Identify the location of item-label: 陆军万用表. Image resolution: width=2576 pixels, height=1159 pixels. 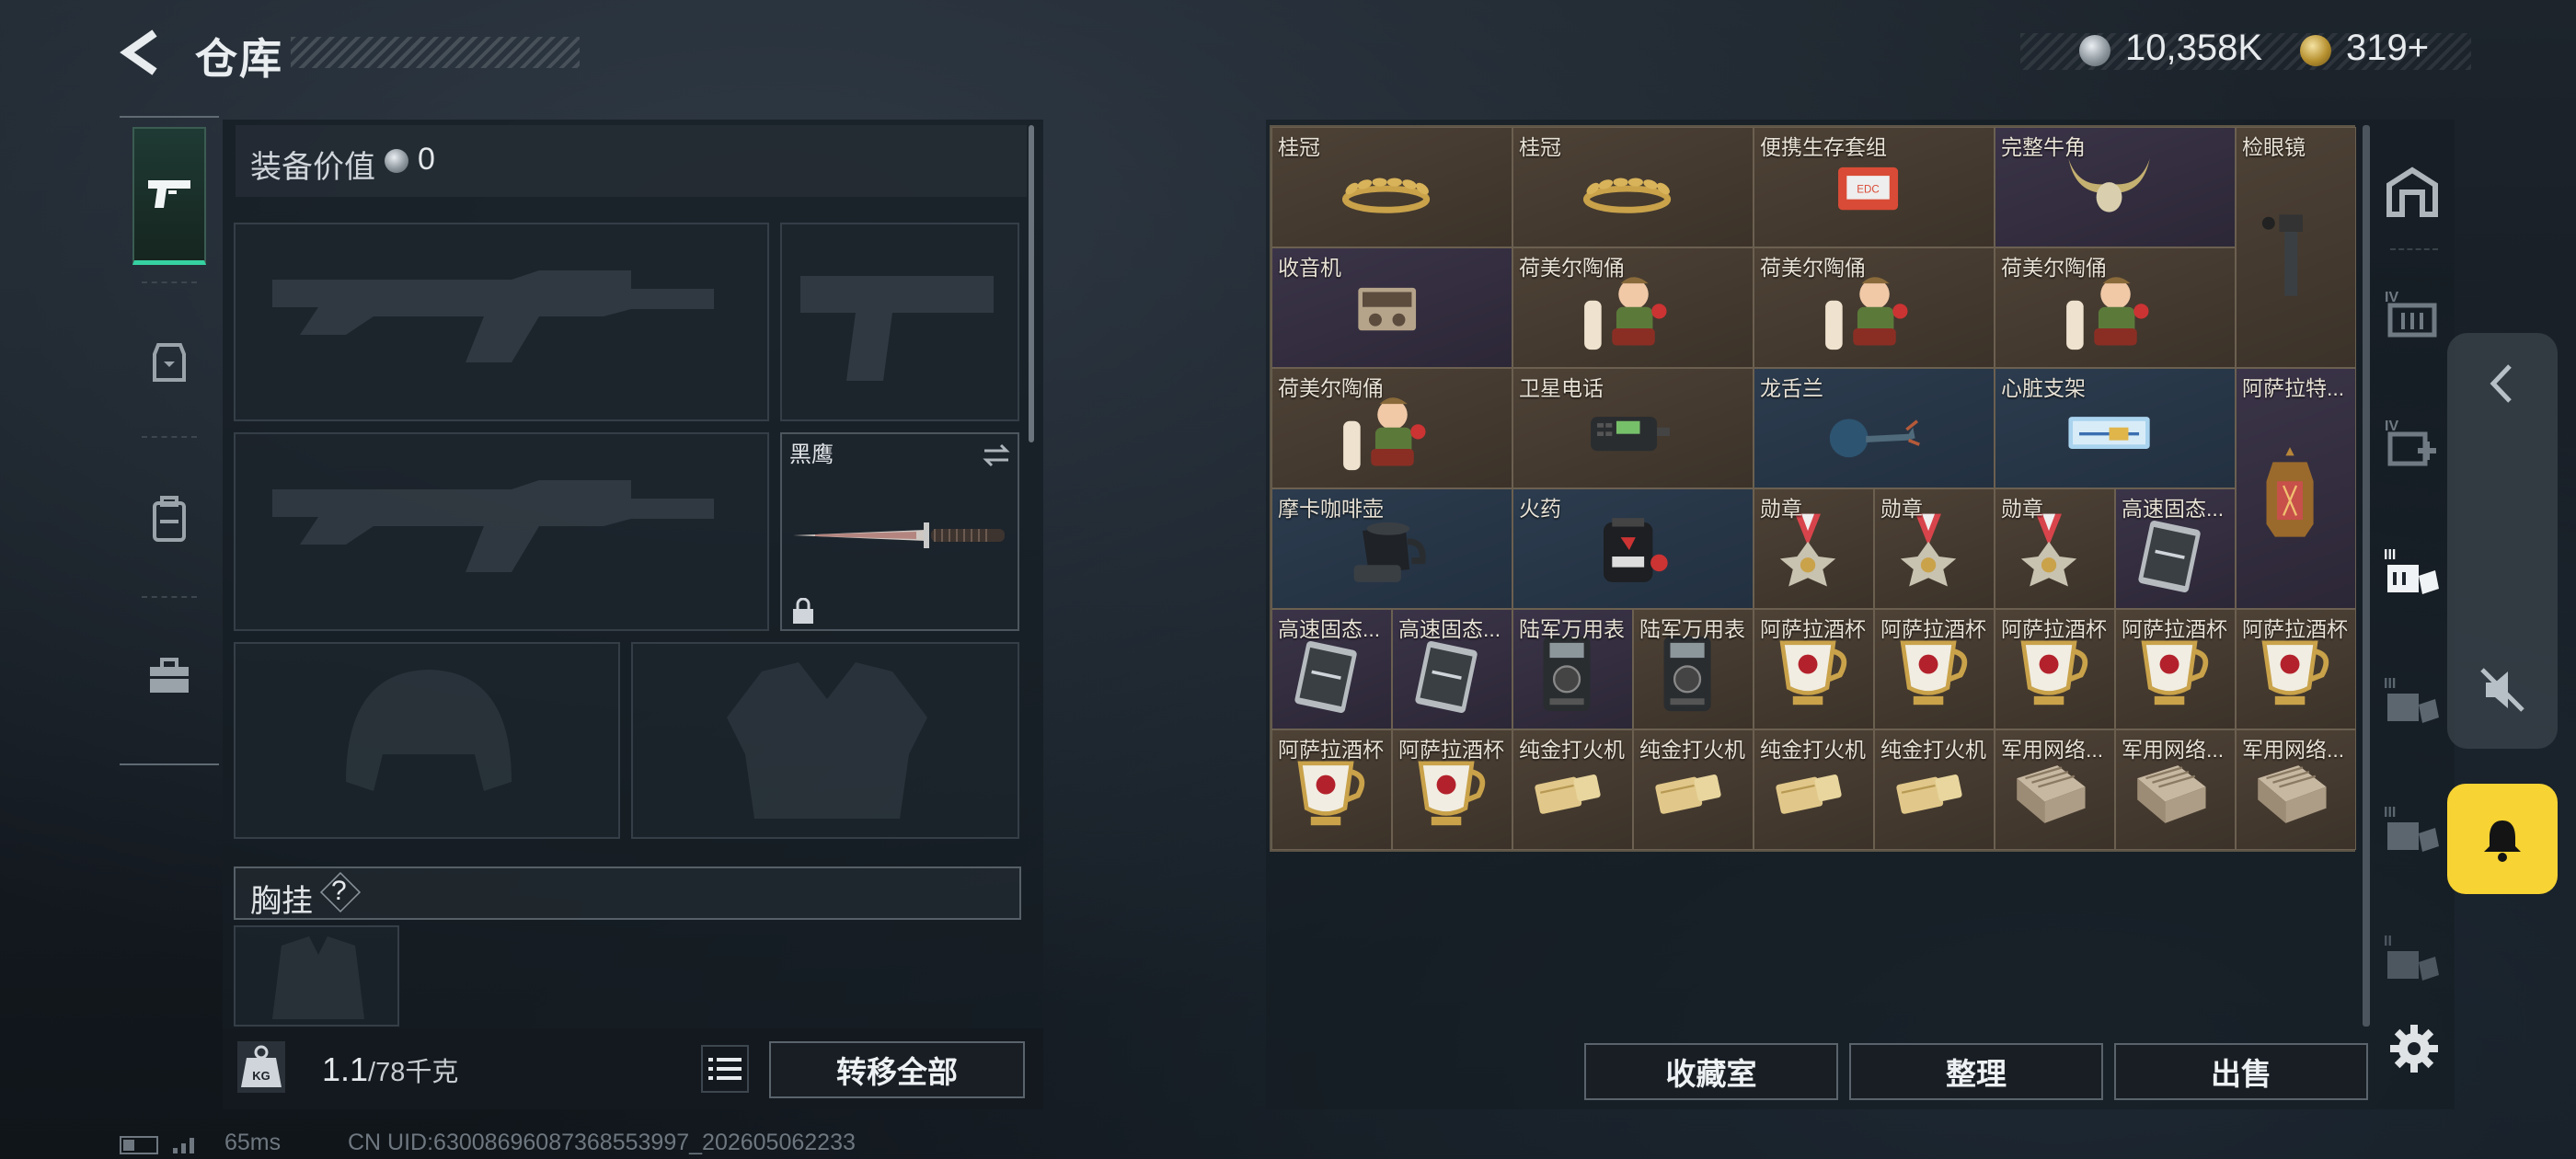
(1692, 629).